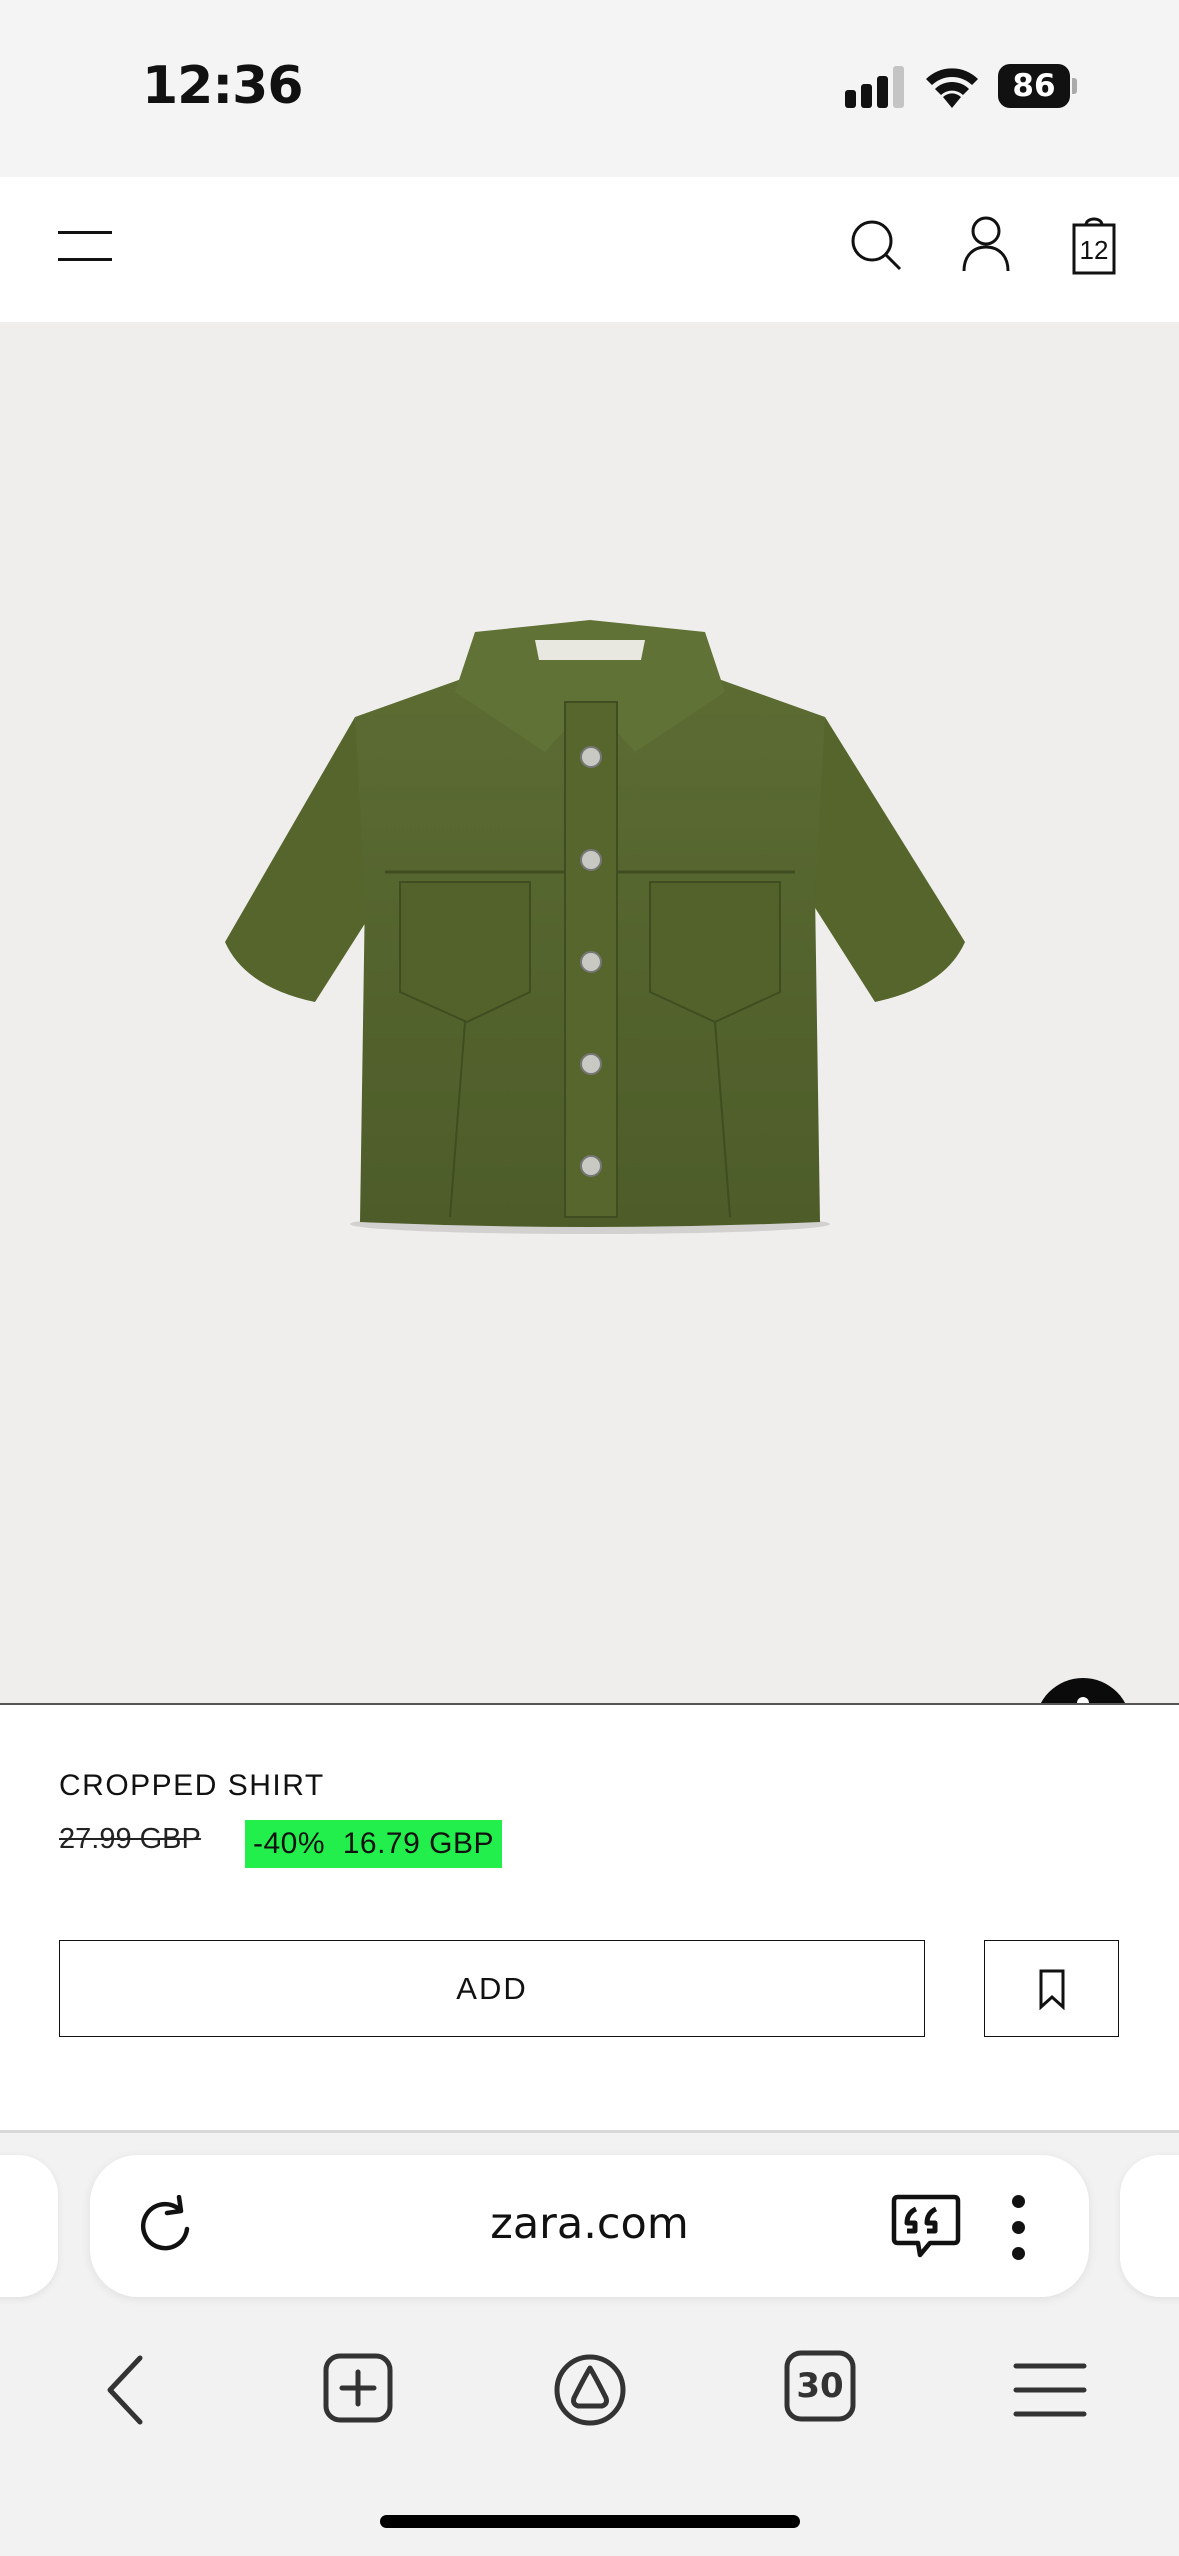 The image size is (1179, 2556). What do you see at coordinates (589, 88) in the screenshot?
I see `status-bar: 12:36 86` at bounding box center [589, 88].